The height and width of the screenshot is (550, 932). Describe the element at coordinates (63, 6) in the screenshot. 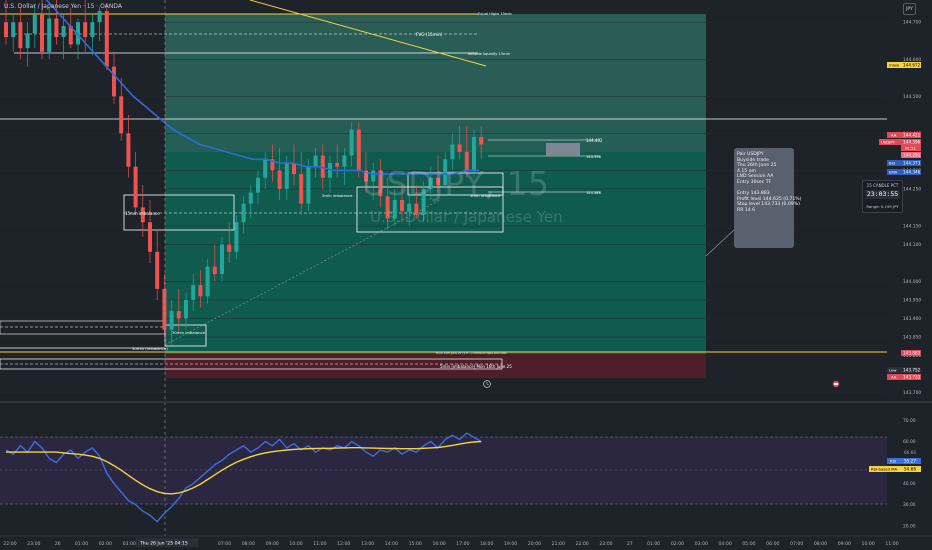

I see `symbol-header: U.S. Dollar / Japanese Yen · 15 · OANDA` at that location.